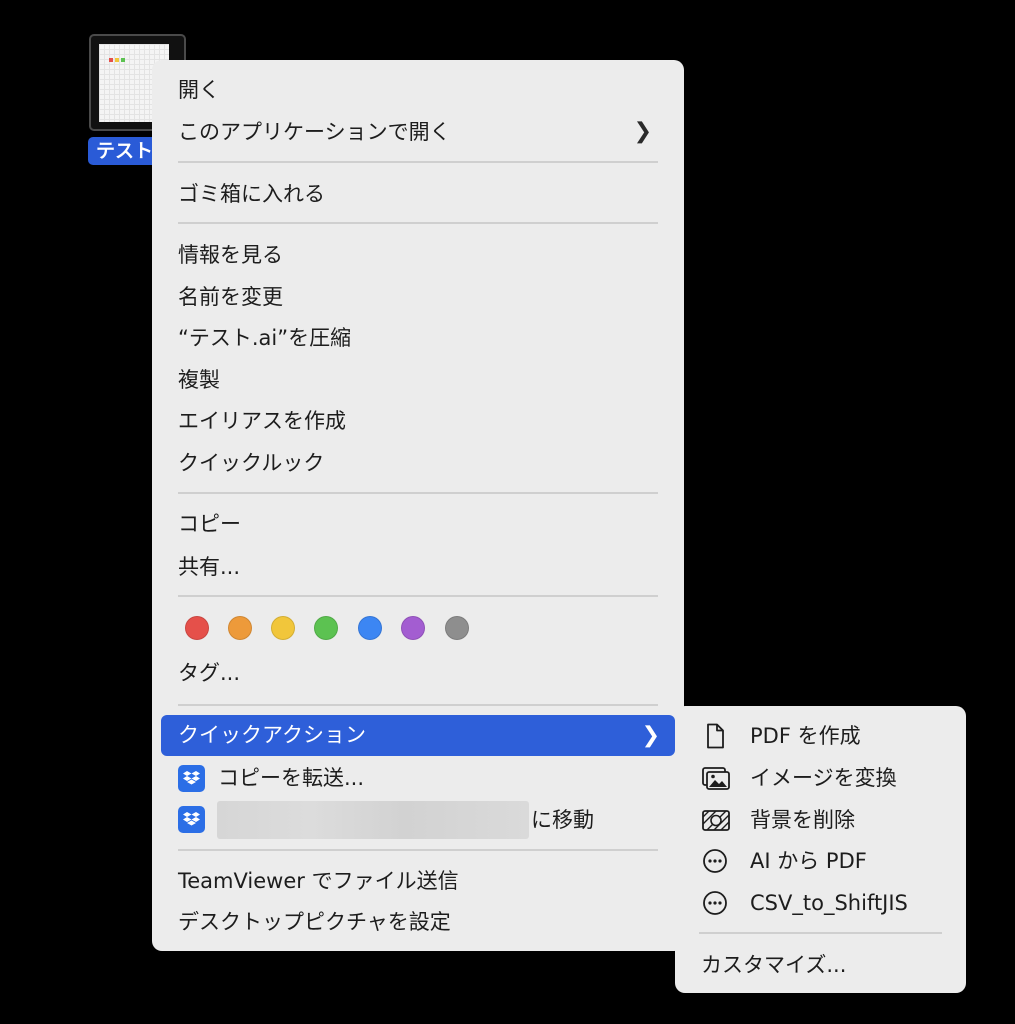 This screenshot has height=1024, width=1015. What do you see at coordinates (413, 628) in the screenshot?
I see `tag-purple` at bounding box center [413, 628].